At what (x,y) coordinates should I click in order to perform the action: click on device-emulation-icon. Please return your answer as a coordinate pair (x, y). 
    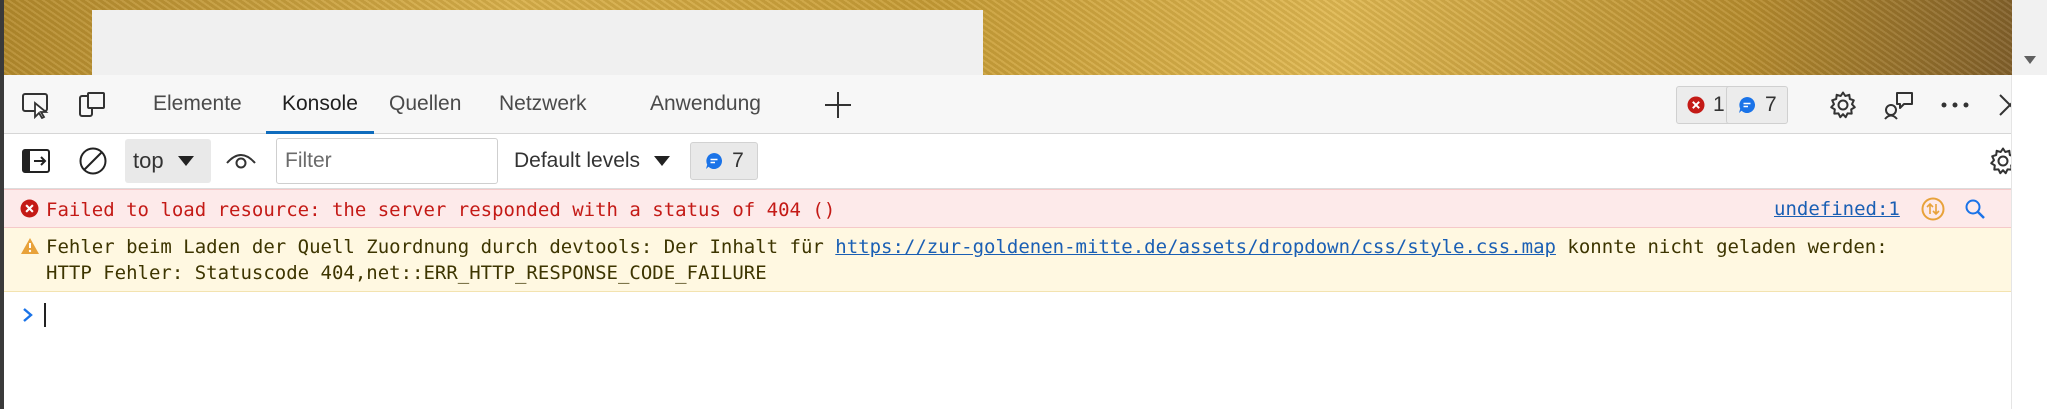
    Looking at the image, I should click on (92, 105).